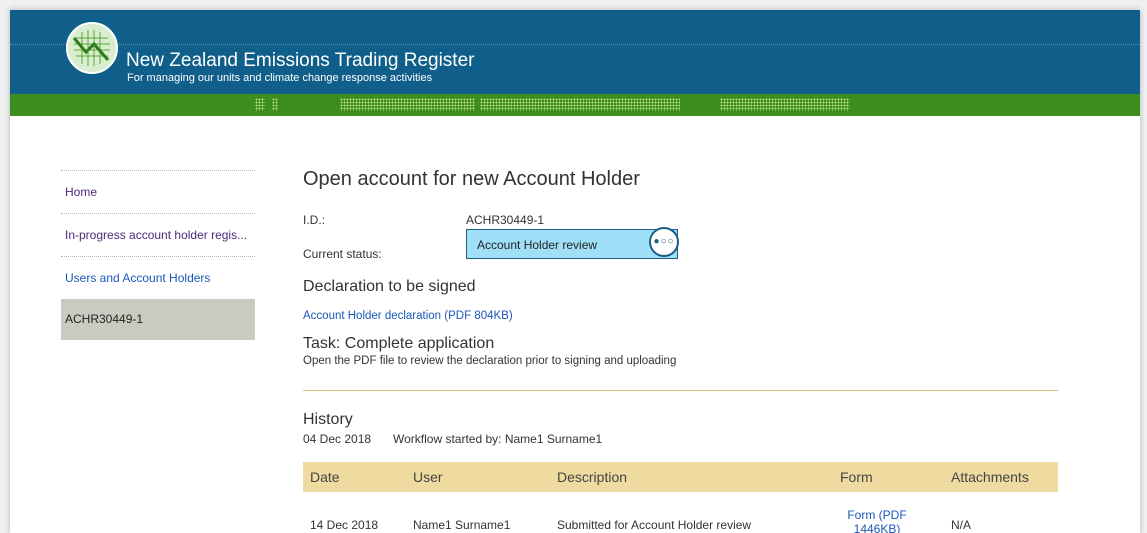 The width and height of the screenshot is (1147, 533). Describe the element at coordinates (342, 254) in the screenshot. I see `status-label: Current status:` at that location.